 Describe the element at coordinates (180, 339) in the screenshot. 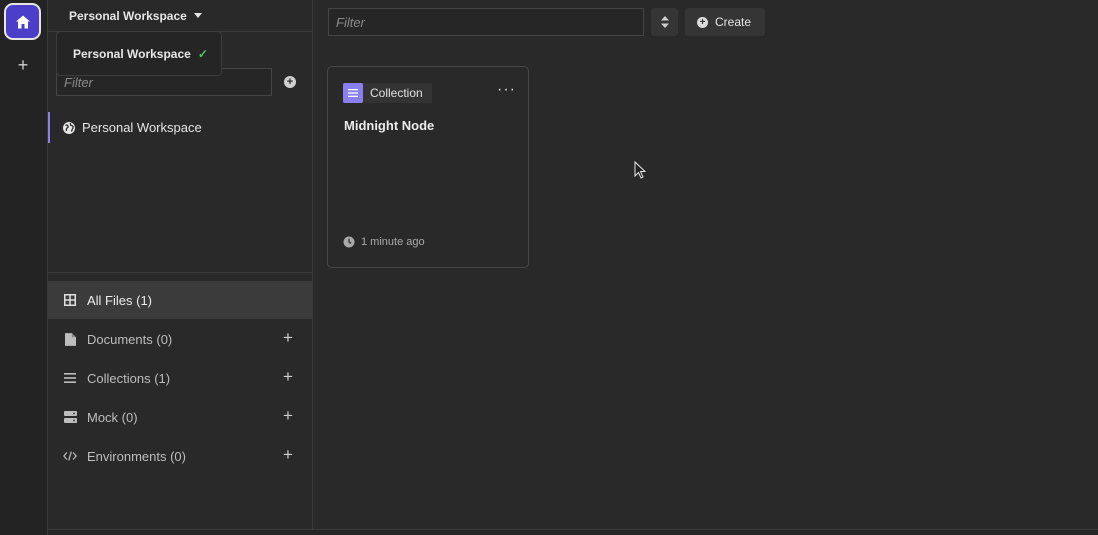

I see `nav-documents: Documents (0) +` at that location.